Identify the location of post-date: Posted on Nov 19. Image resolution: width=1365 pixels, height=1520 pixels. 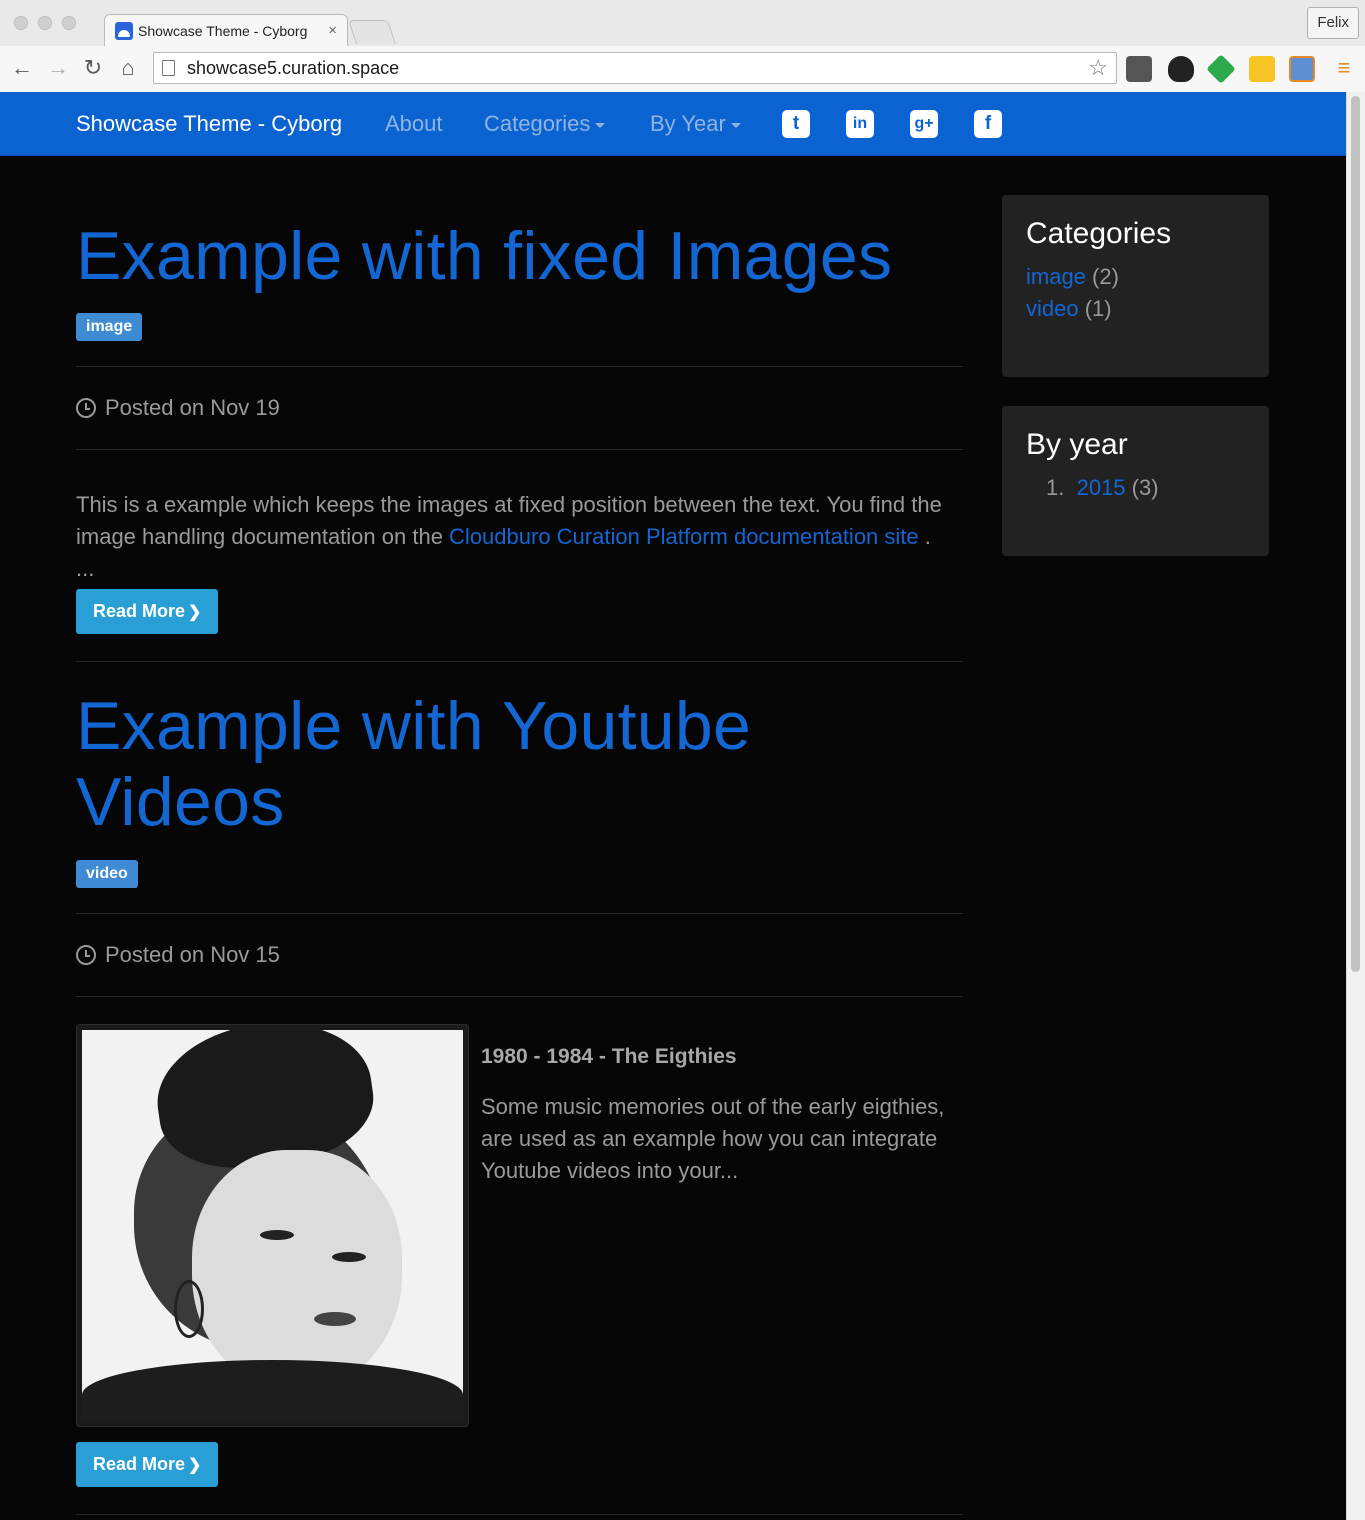
(178, 408).